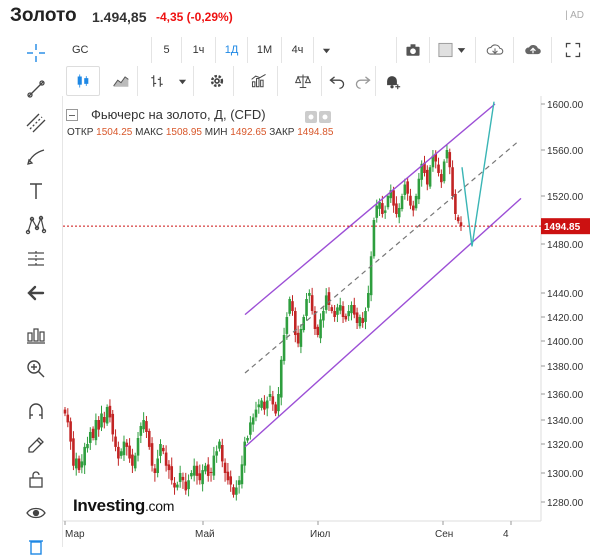  Describe the element at coordinates (298, 50) in the screenshot. I see `interval-4h: 4ч` at that location.